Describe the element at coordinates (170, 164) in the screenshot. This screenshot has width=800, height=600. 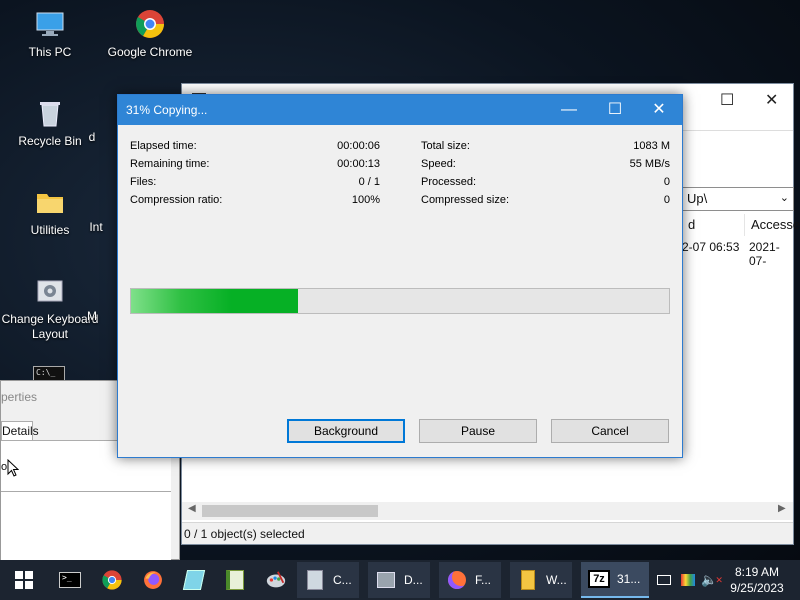
I see `remaining-time-label: Remaining time:` at that location.